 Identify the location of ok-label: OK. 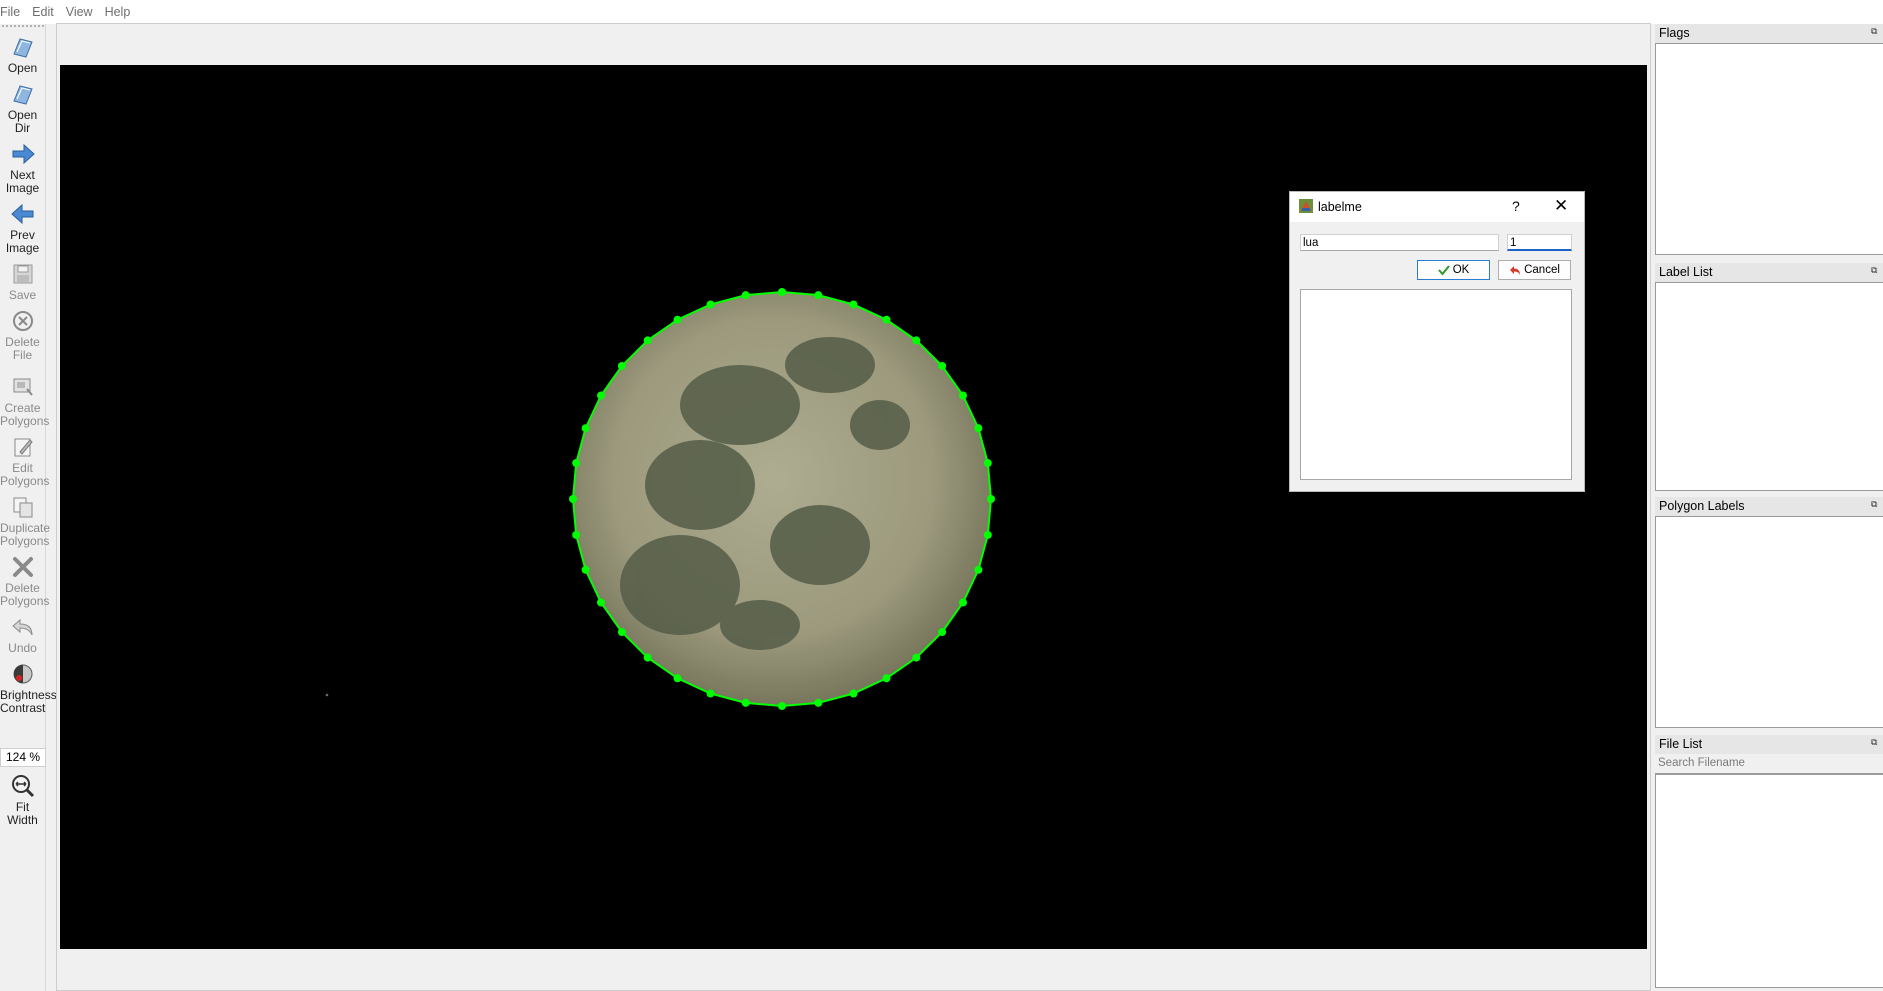
(1461, 269).